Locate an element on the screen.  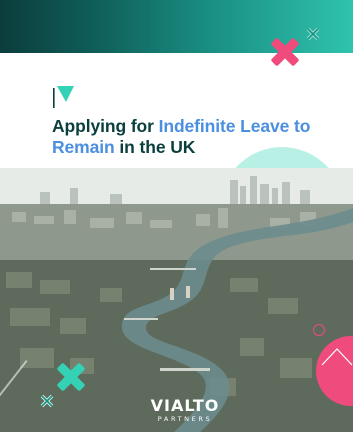
title-part-1: Applying for is located at coordinates (105, 126).